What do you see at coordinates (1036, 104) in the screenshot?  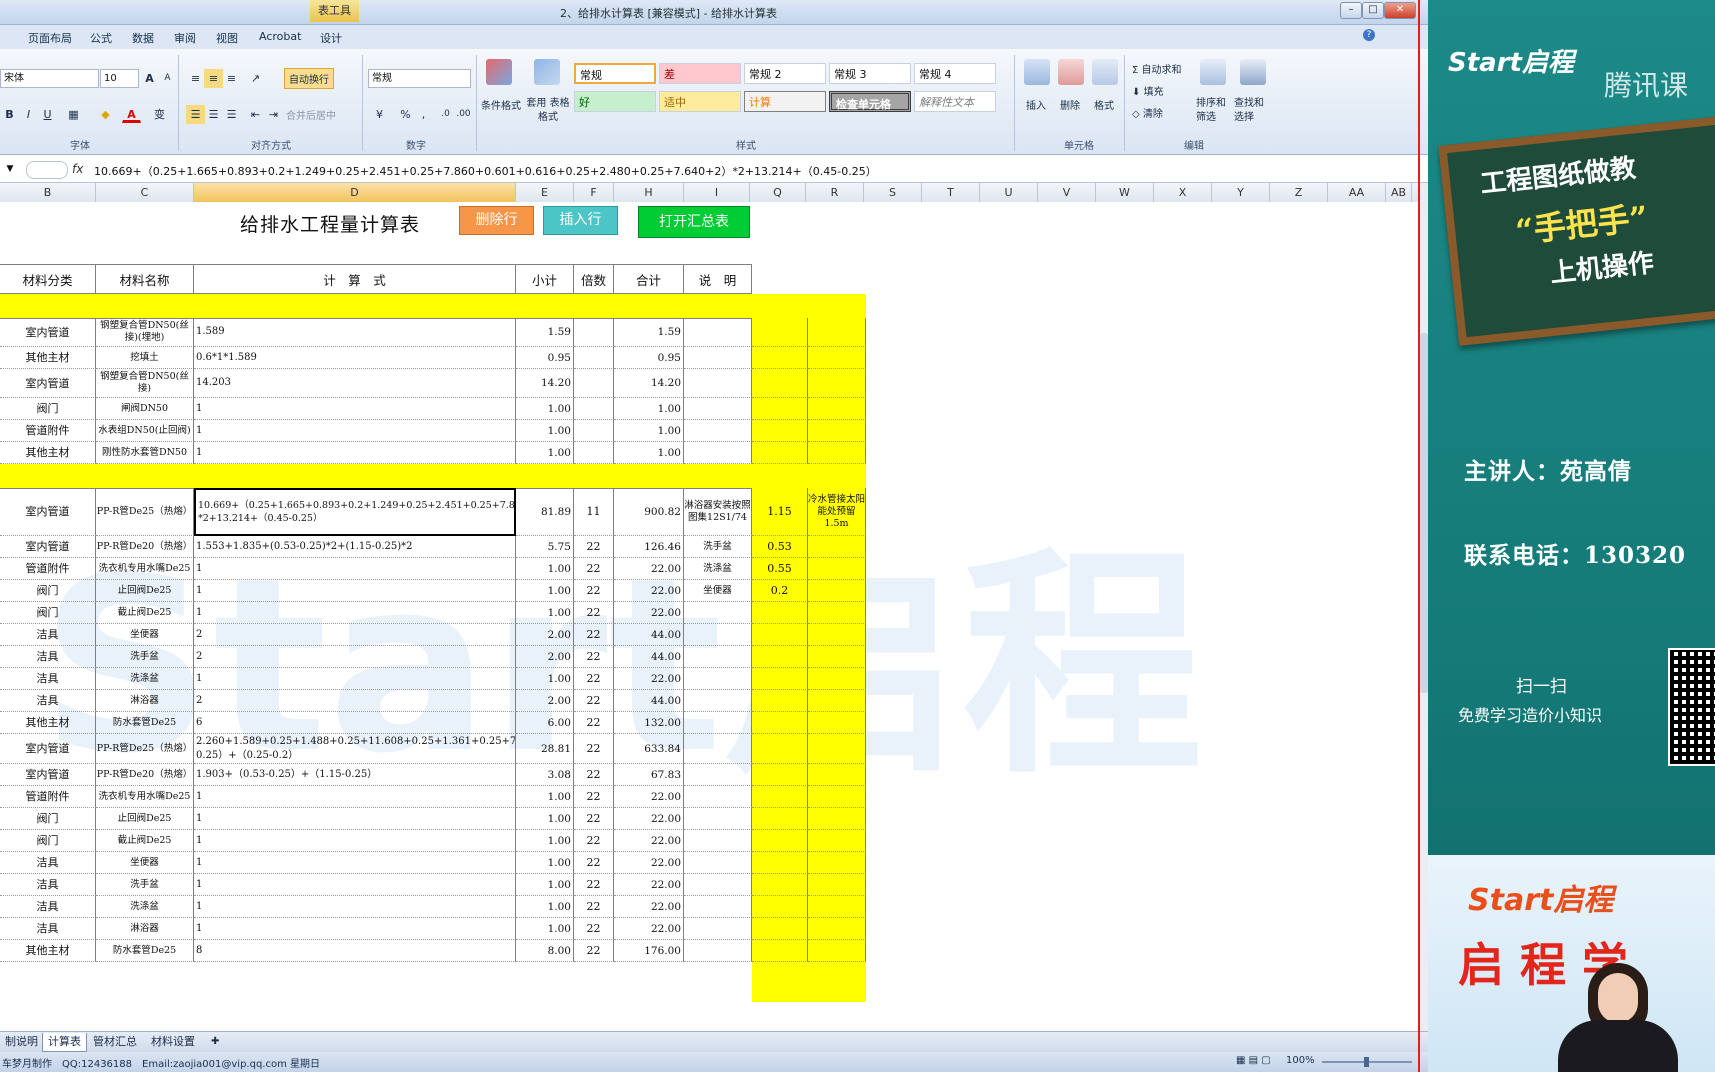 I see `insert-button: 插入` at bounding box center [1036, 104].